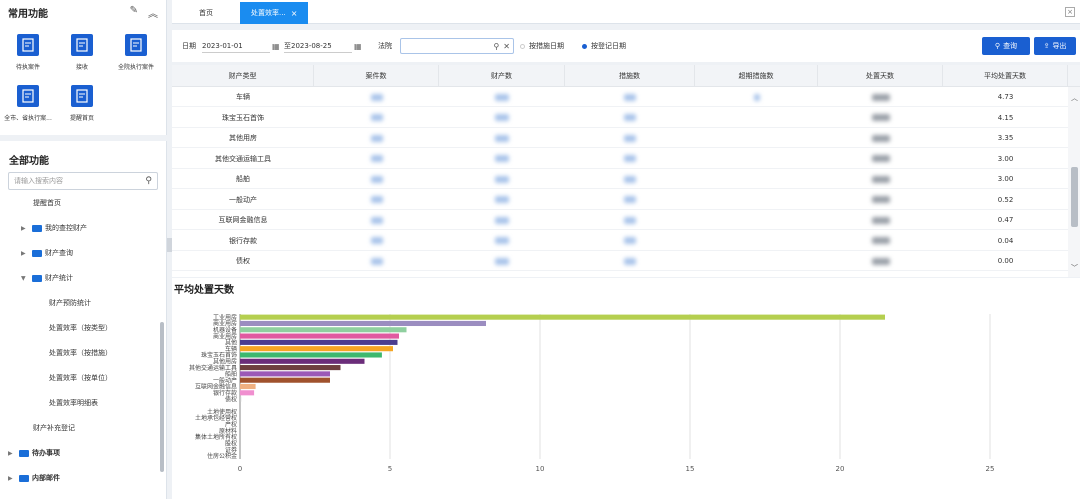 This screenshot has height=499, width=1080. I want to click on favorite-receive: 接收, so click(82, 52).